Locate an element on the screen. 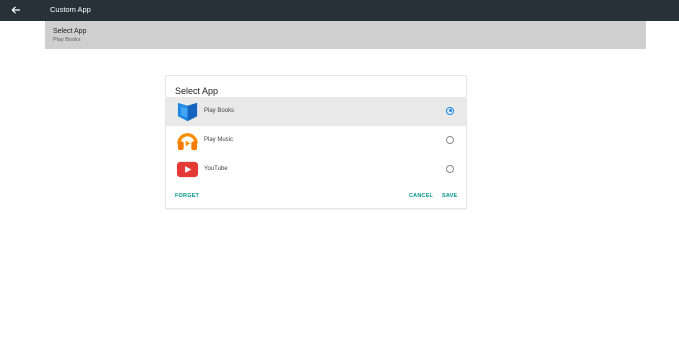 This screenshot has width=679, height=358. app-bar: Custom App is located at coordinates (339, 10).